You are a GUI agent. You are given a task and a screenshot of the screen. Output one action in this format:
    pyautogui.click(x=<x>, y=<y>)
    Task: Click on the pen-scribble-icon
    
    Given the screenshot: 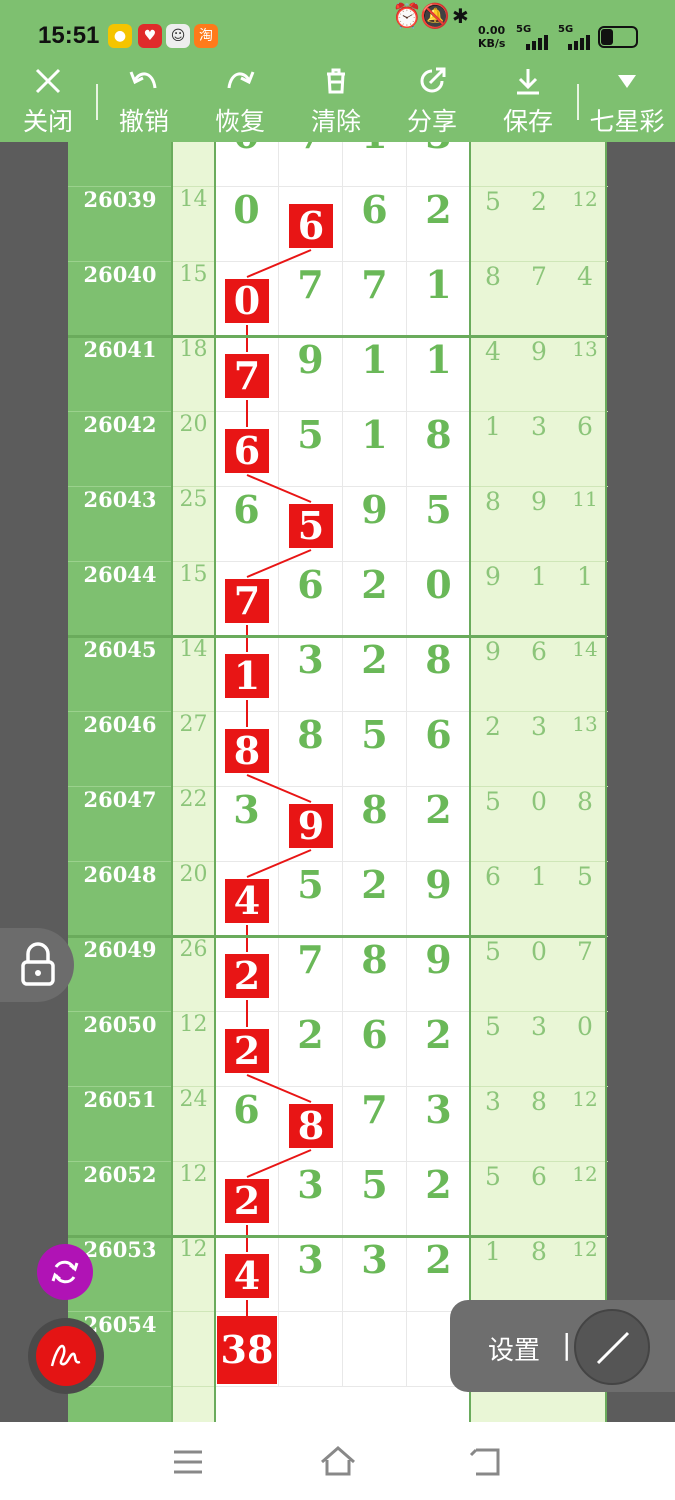 What is the action you would take?
    pyautogui.click(x=65, y=1355)
    